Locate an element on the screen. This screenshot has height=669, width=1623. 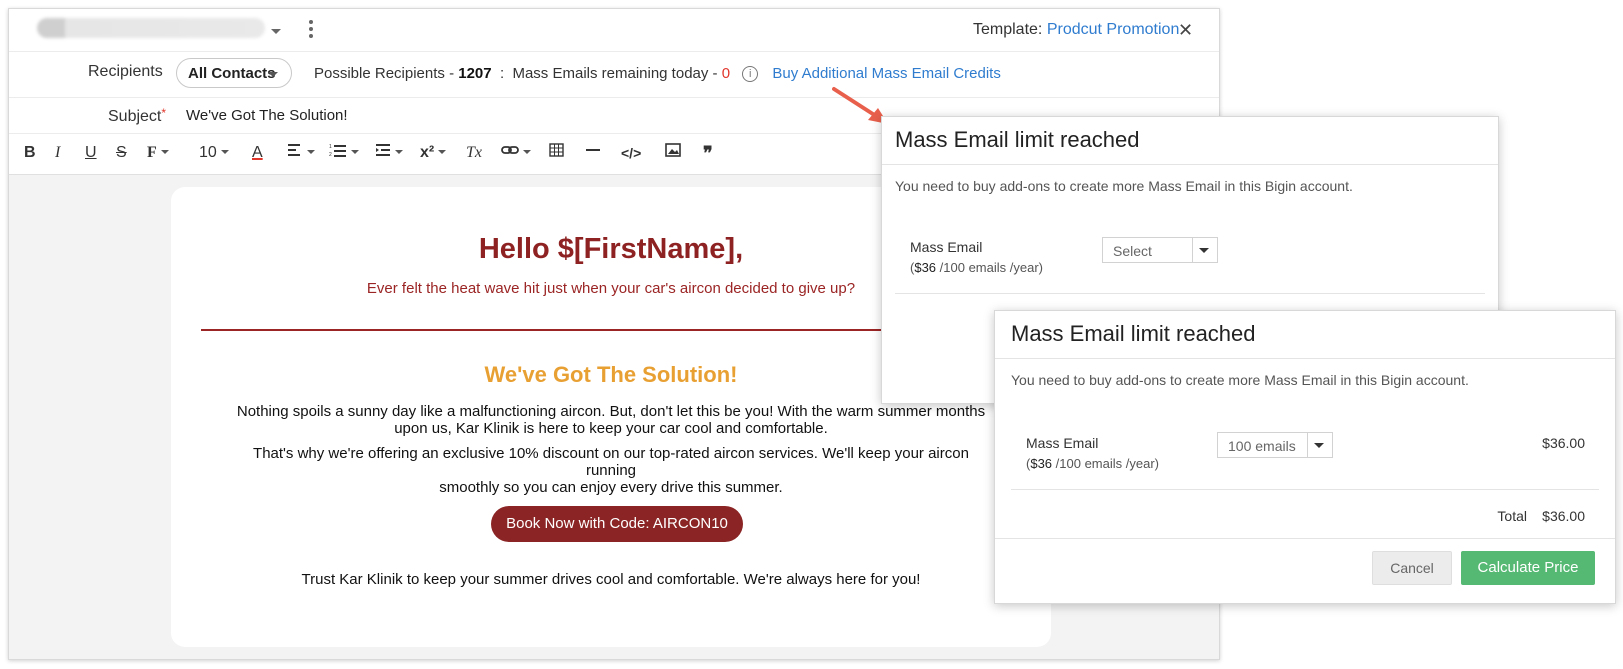
possible-recipients-label: Possible Recipients - is located at coordinates (384, 73).